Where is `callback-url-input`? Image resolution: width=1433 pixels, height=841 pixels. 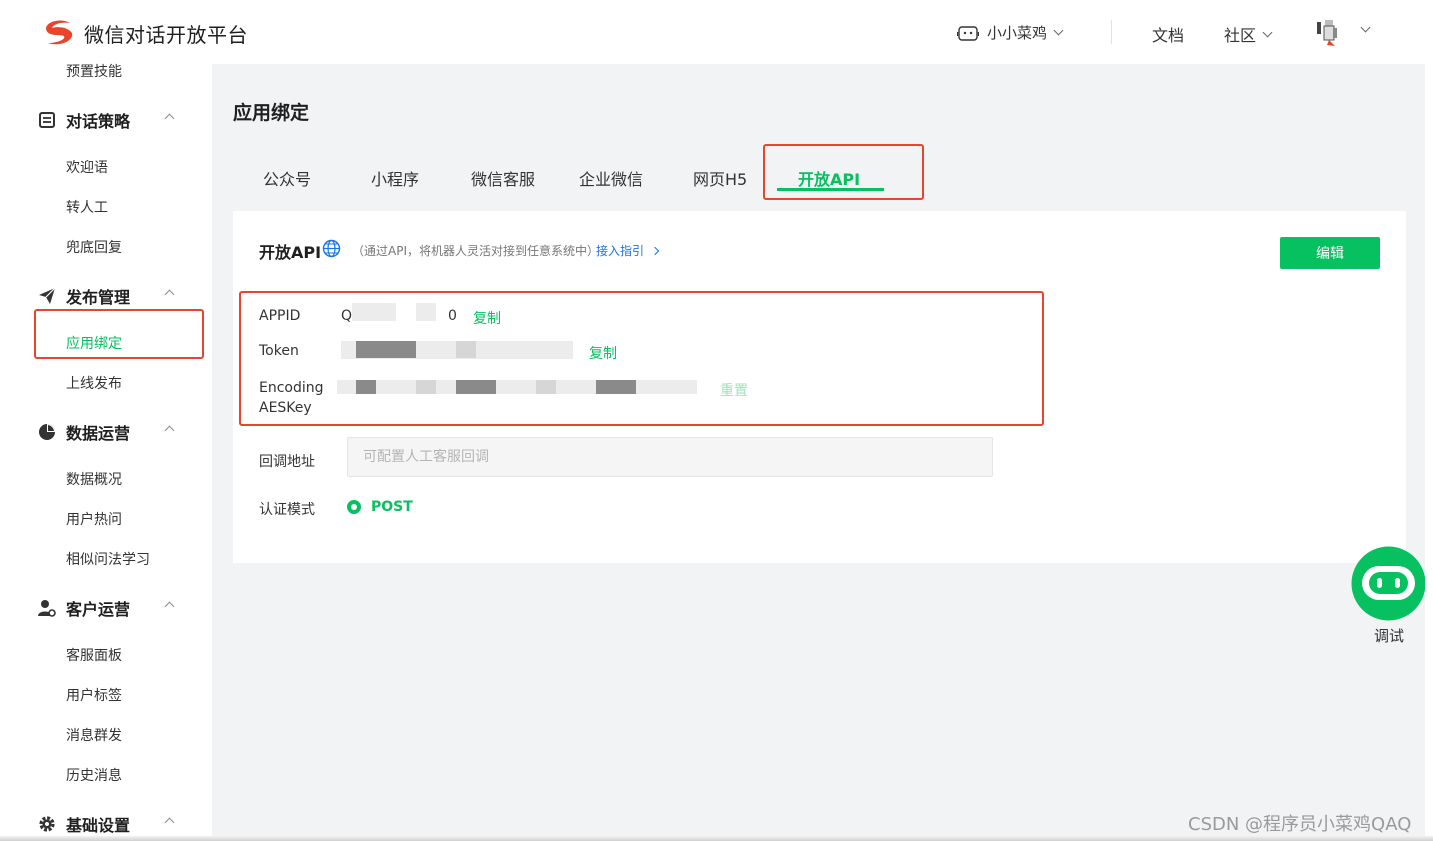 callback-url-input is located at coordinates (670, 457).